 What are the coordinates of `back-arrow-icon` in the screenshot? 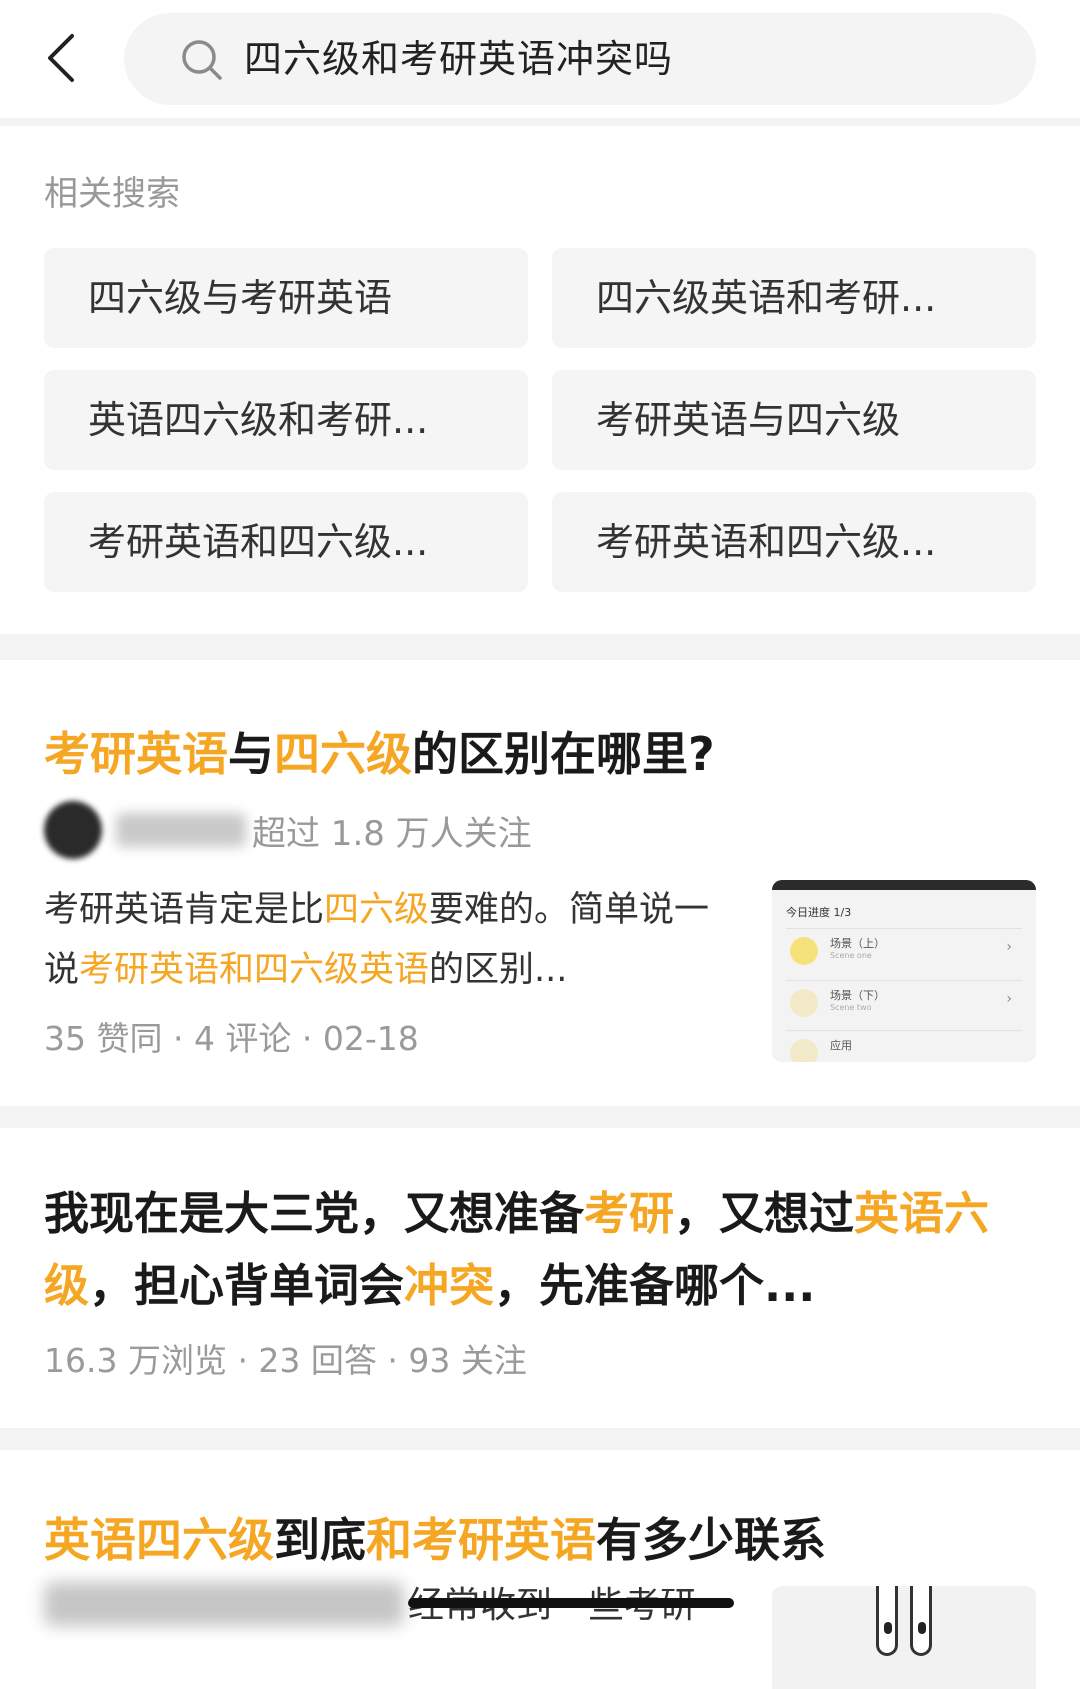 It's located at (66, 58).